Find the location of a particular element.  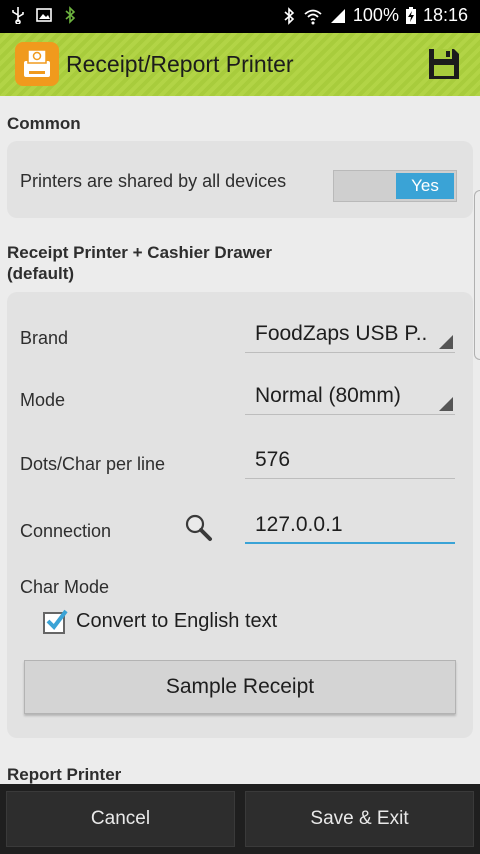

bluetooth-icon is located at coordinates (70, 15).